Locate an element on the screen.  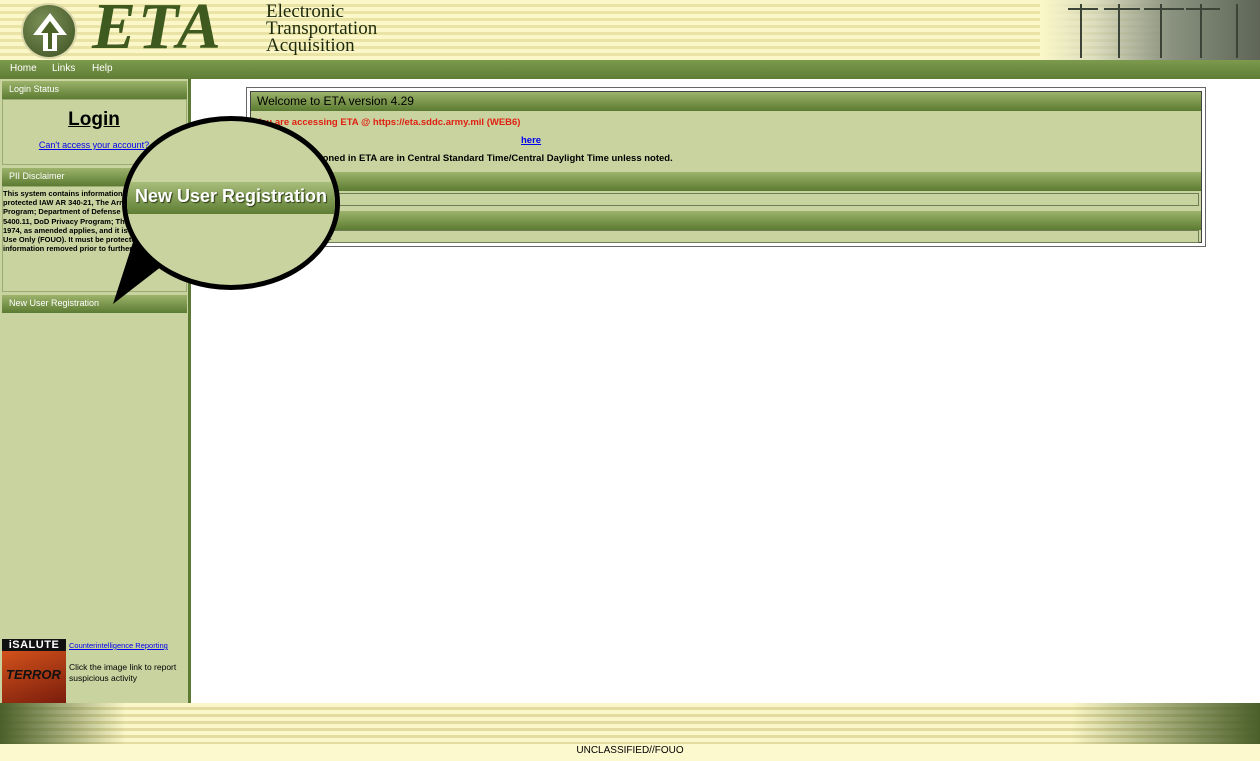
top-nav-bar: Home Links Help is located at coordinates (630, 69).